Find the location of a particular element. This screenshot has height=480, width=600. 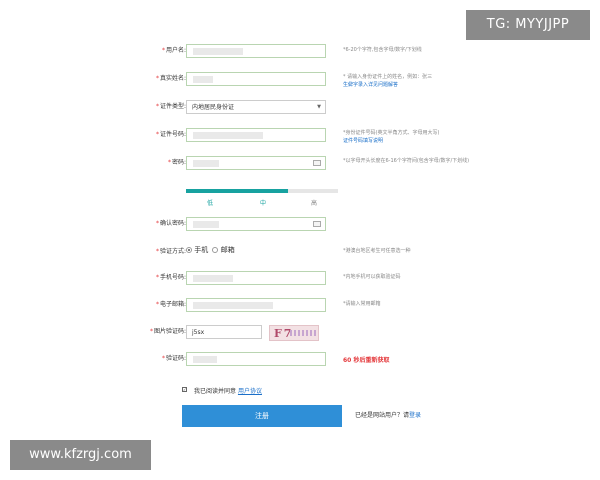

row-verify-method: *验证方式: is located at coordinates (93, 252).